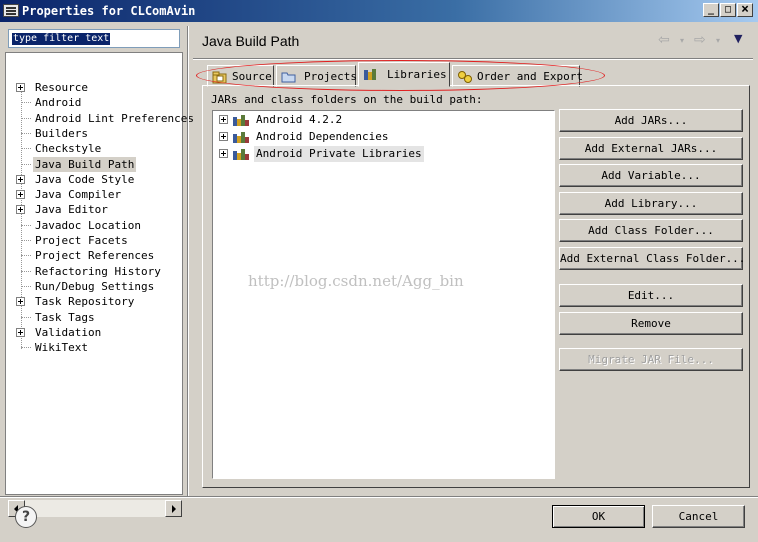 The width and height of the screenshot is (758, 542). What do you see at coordinates (322, 136) in the screenshot?
I see `library-item-label: Android Dependencies` at bounding box center [322, 136].